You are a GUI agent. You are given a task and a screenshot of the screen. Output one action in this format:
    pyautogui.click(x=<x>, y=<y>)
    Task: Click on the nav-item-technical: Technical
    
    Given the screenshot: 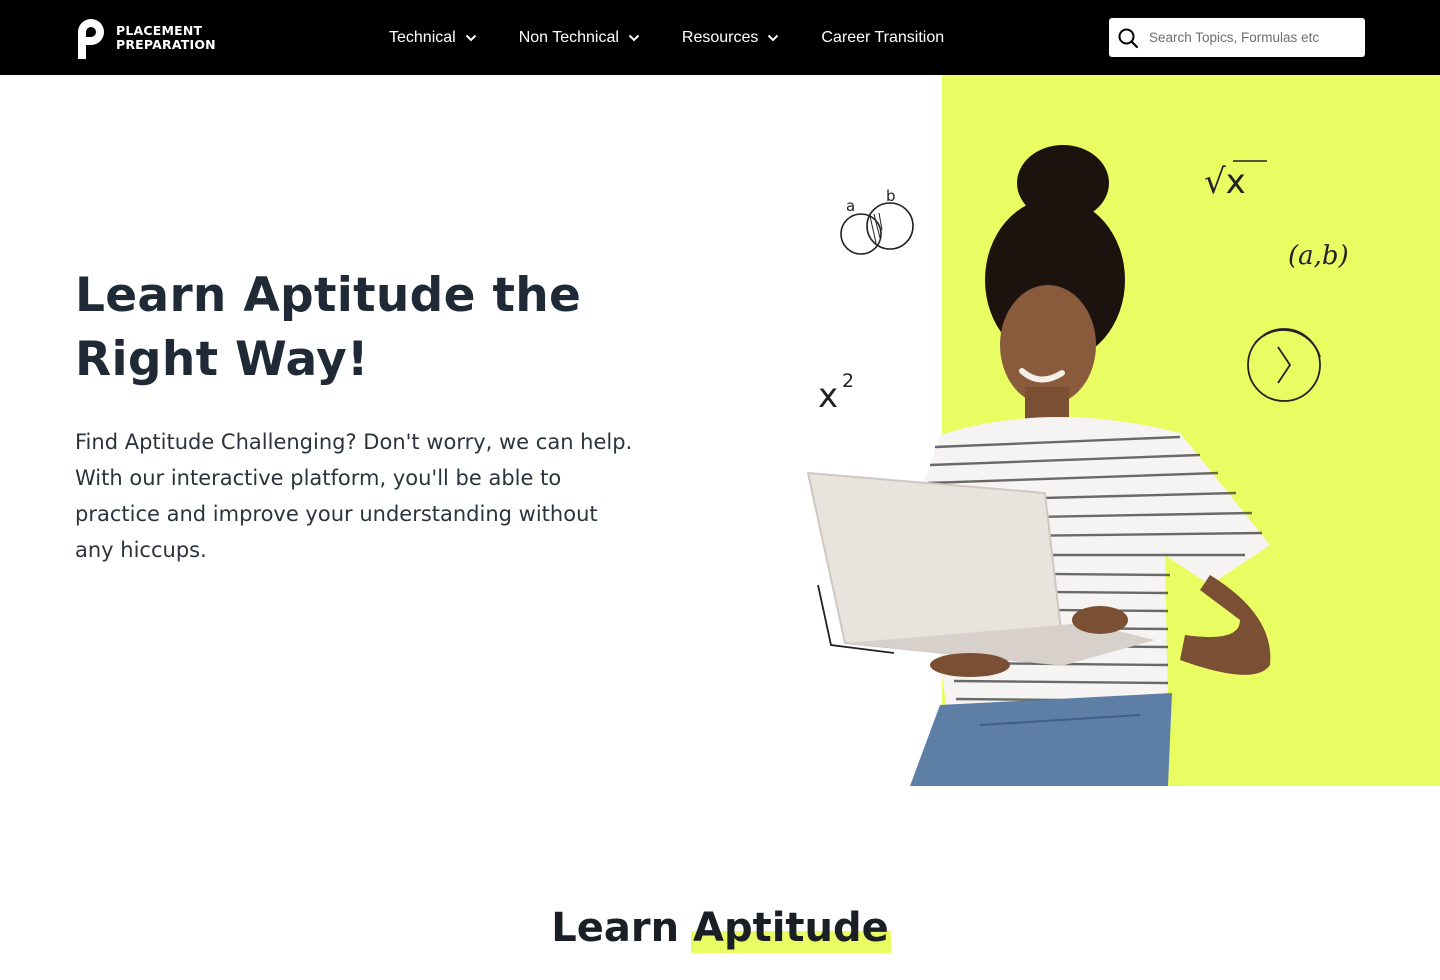 What is the action you would take?
    pyautogui.click(x=433, y=38)
    